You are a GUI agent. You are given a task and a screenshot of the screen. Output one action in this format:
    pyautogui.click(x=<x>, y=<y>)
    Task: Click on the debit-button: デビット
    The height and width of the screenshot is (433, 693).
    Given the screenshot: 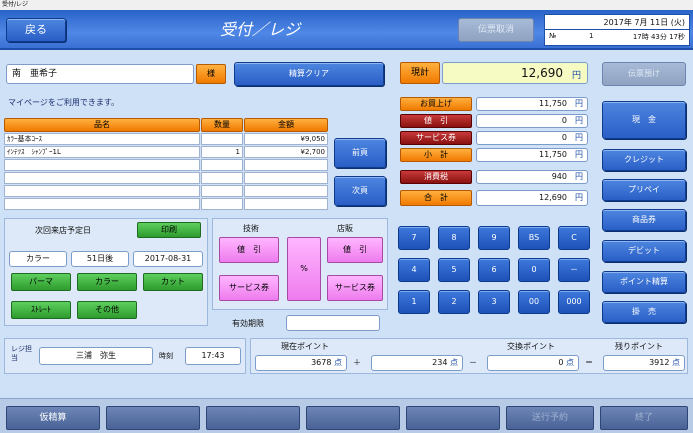 What is the action you would take?
    pyautogui.click(x=644, y=251)
    